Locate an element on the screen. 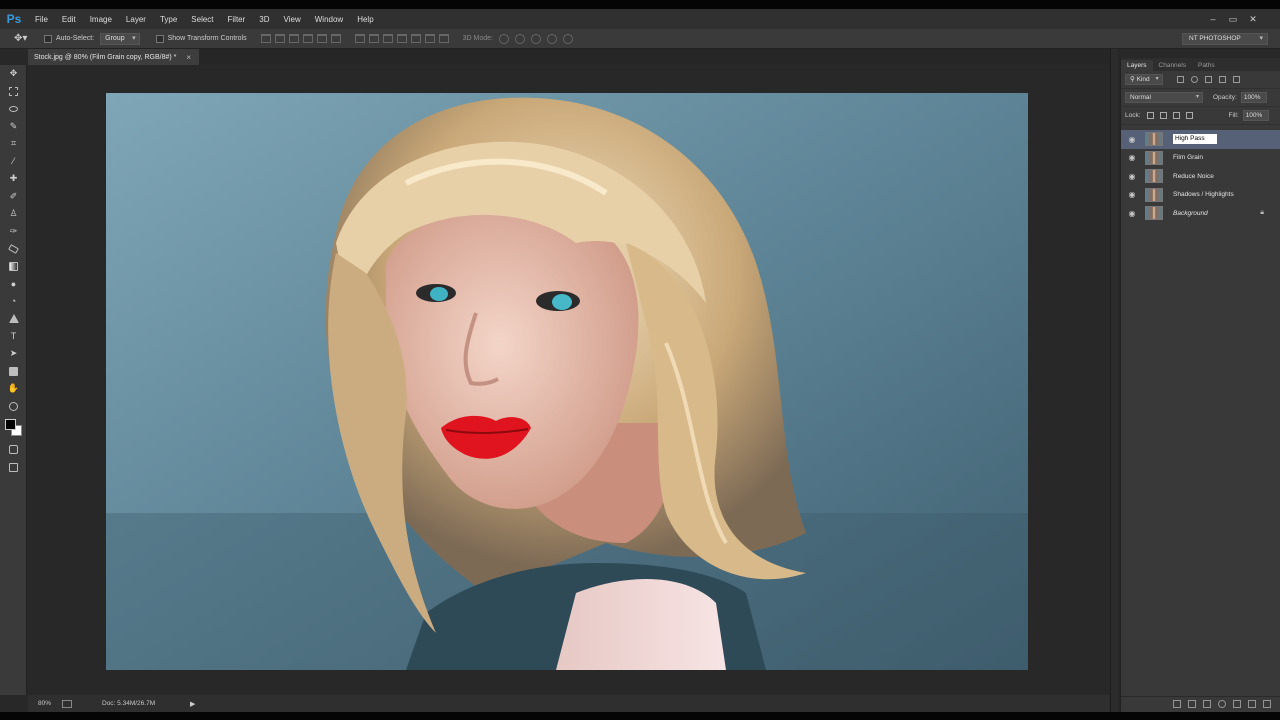 This screenshot has height=720, width=1280. restore-button: ▭ is located at coordinates (1233, 19).